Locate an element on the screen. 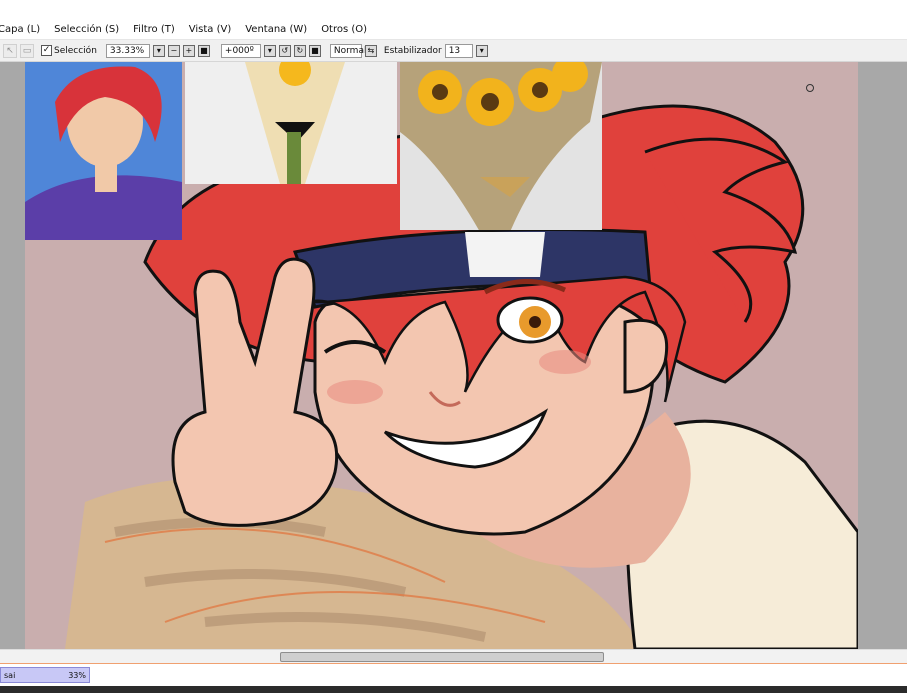 The height and width of the screenshot is (693, 907). menu-ventana: Ventana (W) is located at coordinates (276, 29).